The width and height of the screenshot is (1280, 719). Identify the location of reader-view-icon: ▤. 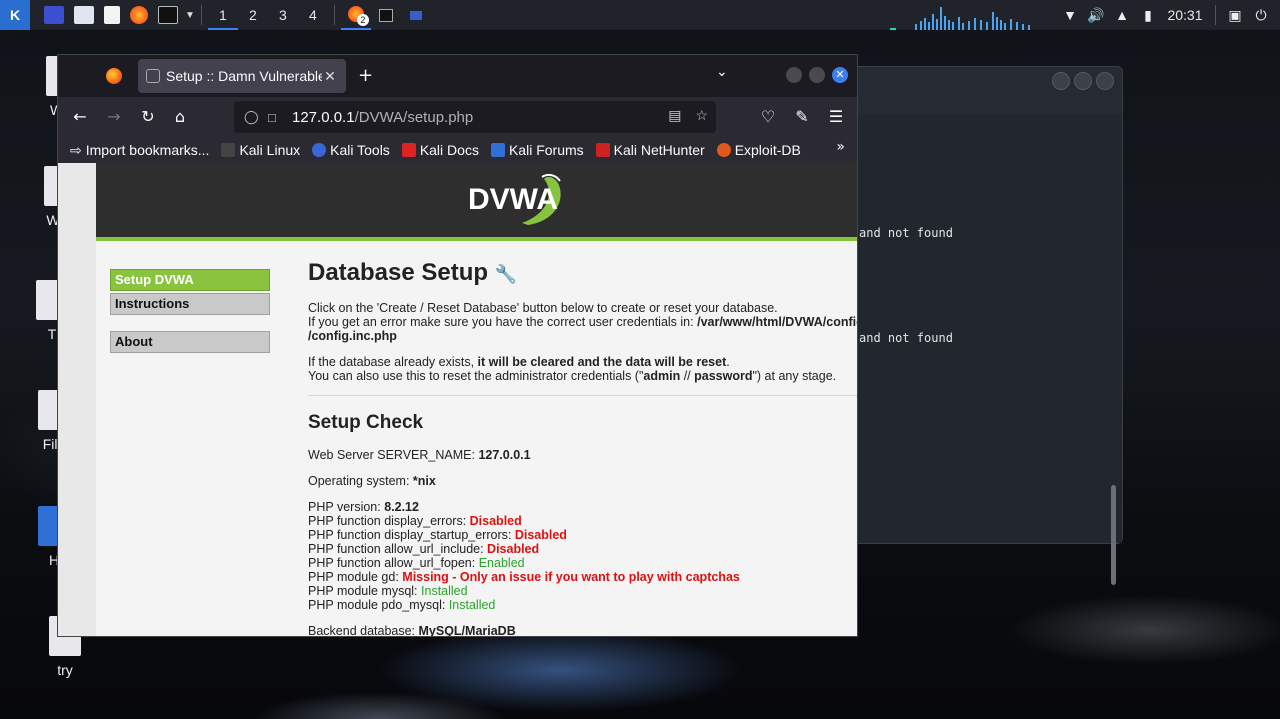
(674, 115).